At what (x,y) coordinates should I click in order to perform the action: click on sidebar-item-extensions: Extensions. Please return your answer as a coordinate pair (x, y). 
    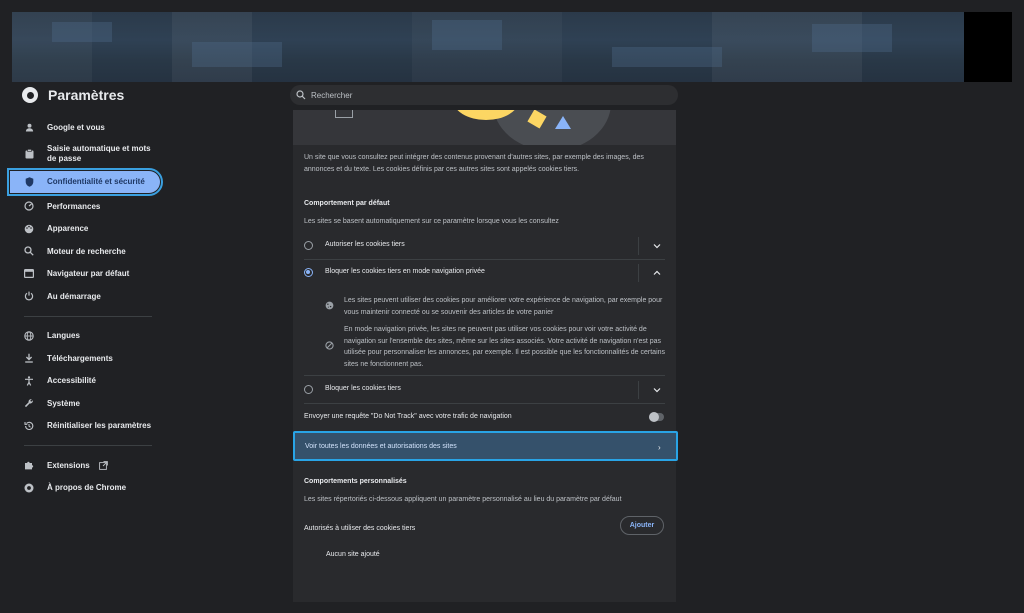
    Looking at the image, I should click on (85, 465).